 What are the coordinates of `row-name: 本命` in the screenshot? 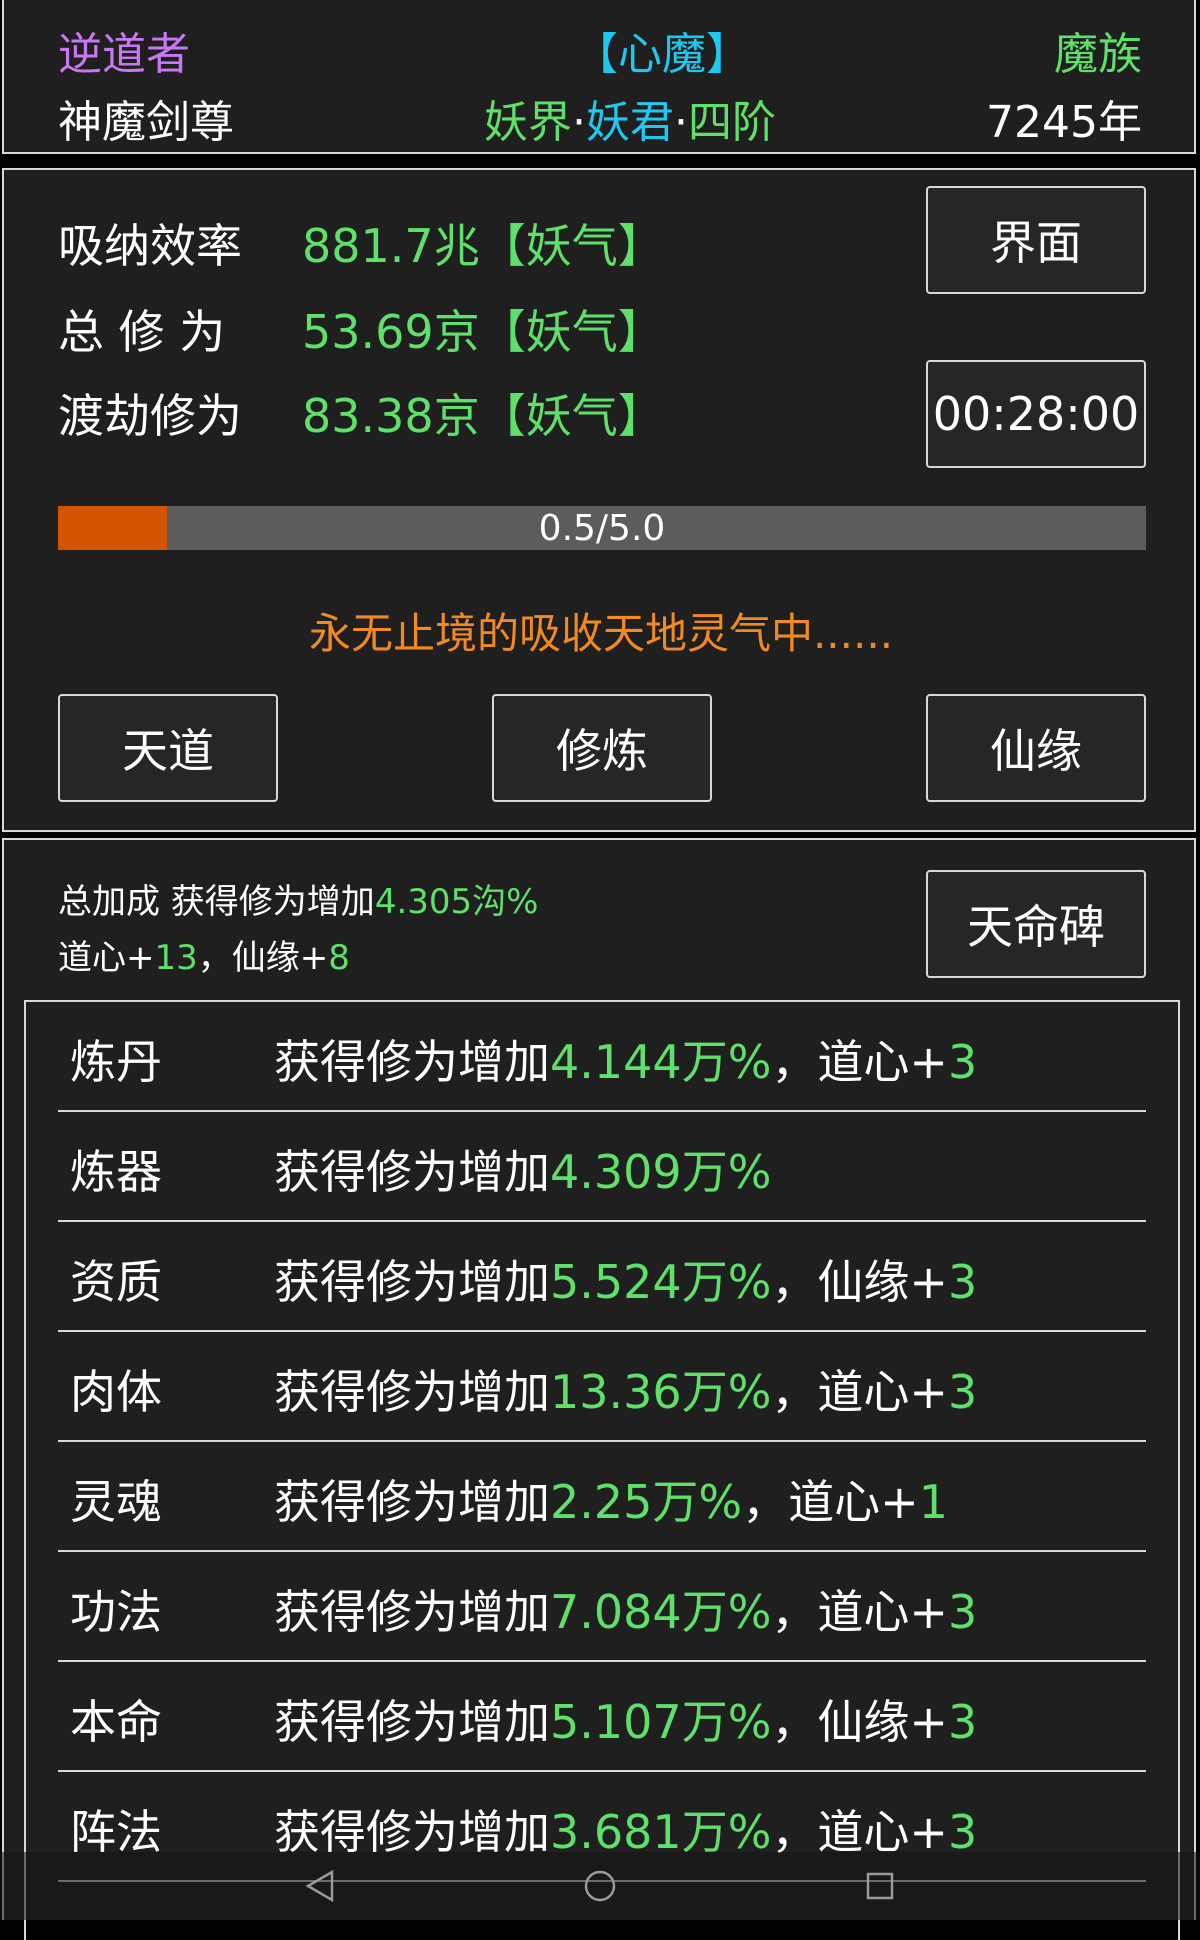 It's located at (116, 1722).